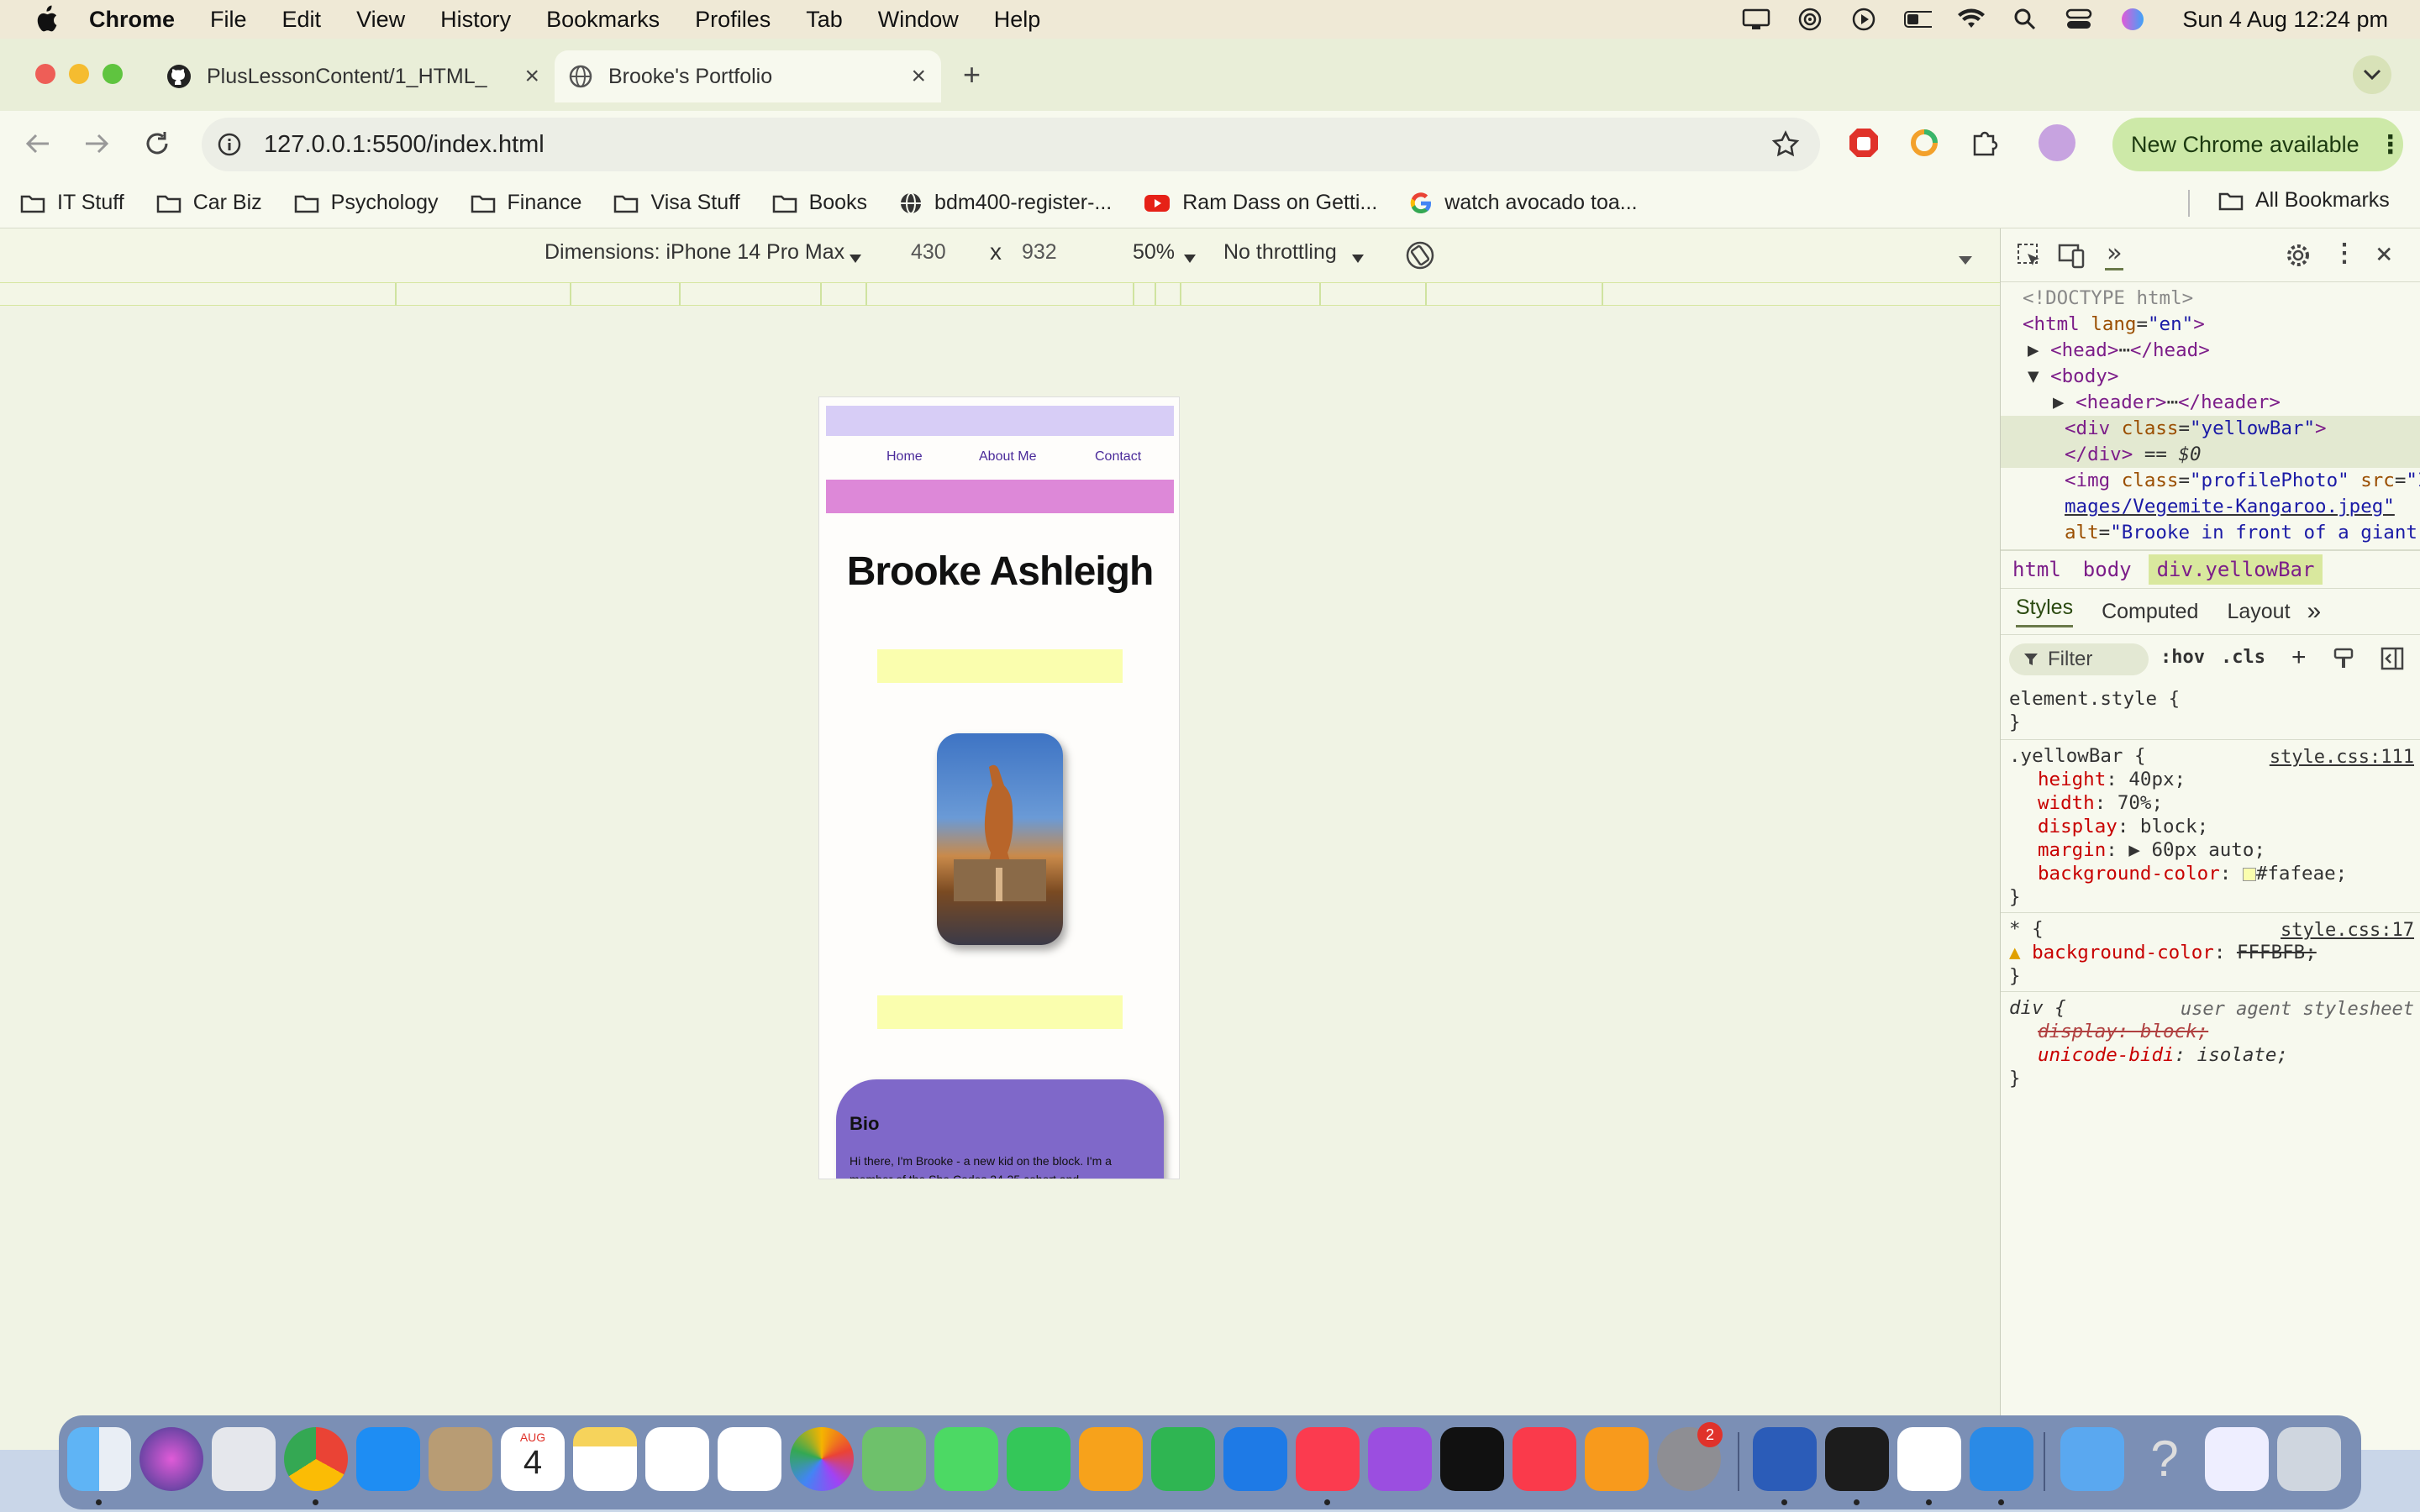  I want to click on contacts-icon, so click(461, 1459).